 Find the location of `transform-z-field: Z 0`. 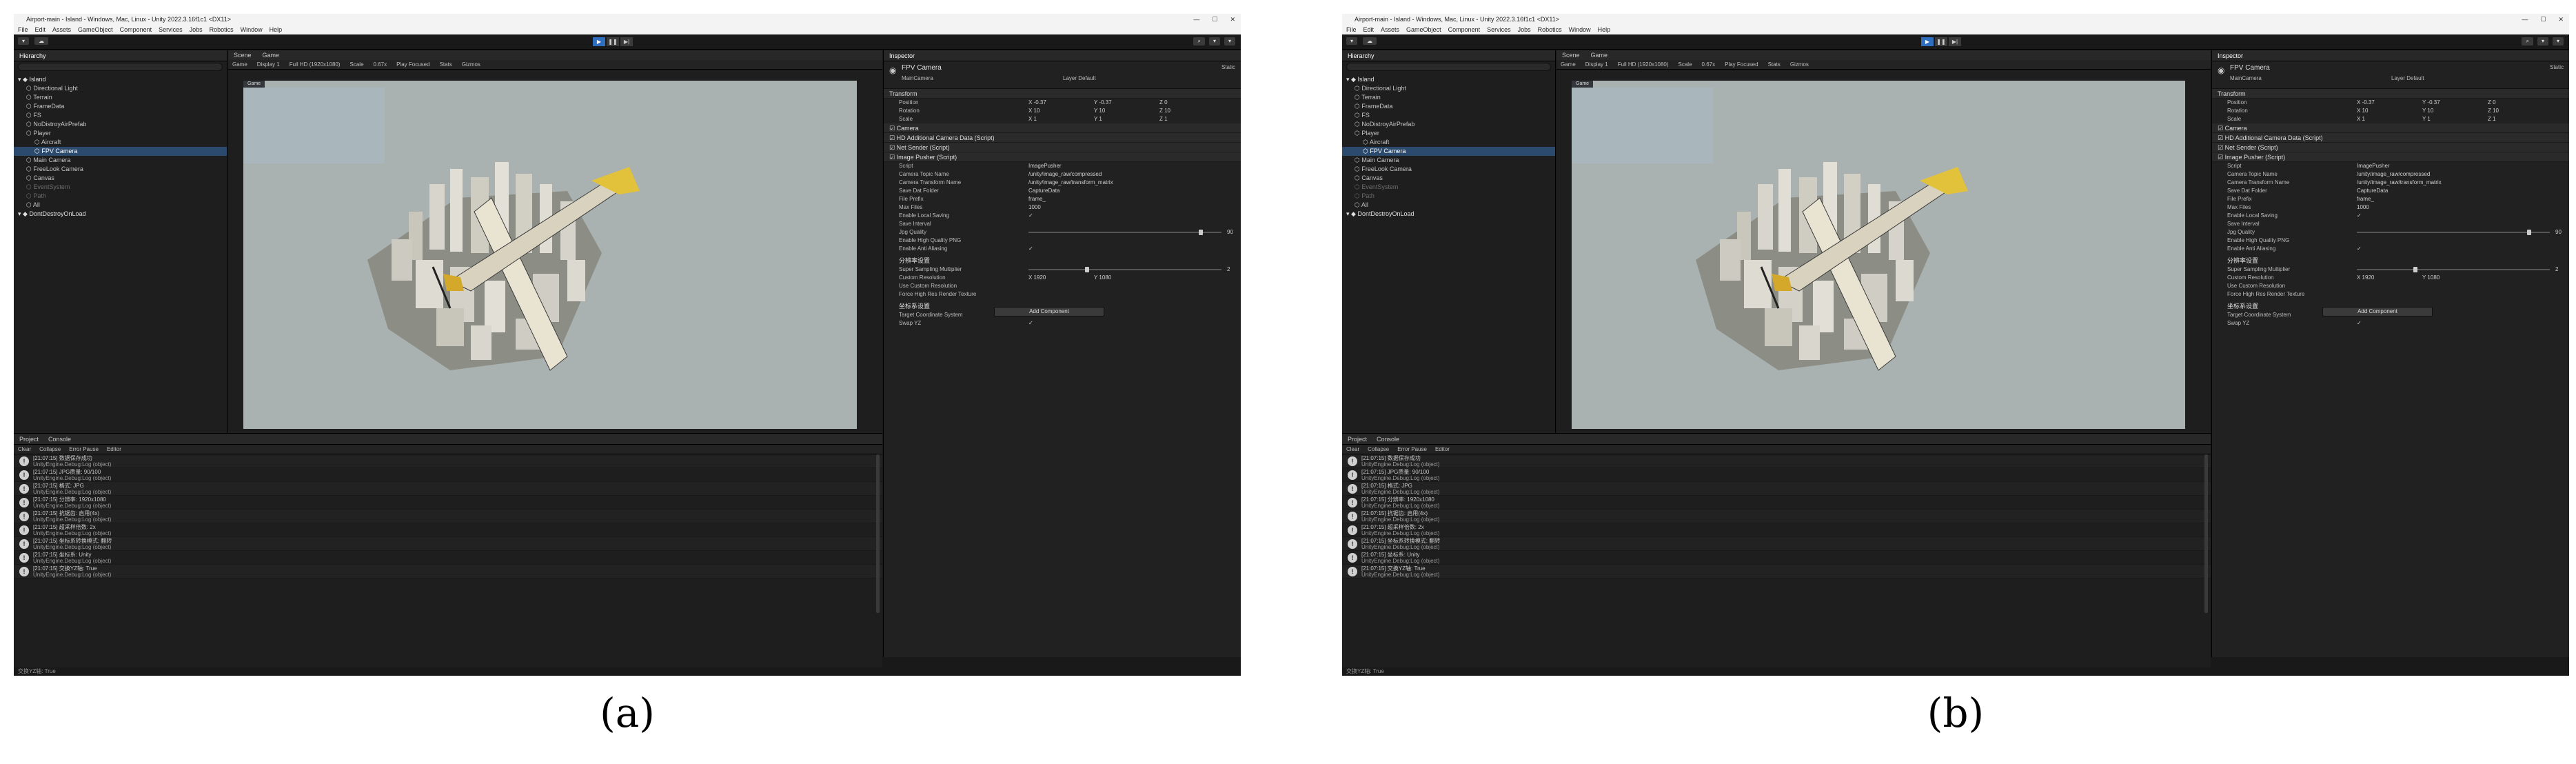

transform-z-field: Z 0 is located at coordinates (1163, 103).